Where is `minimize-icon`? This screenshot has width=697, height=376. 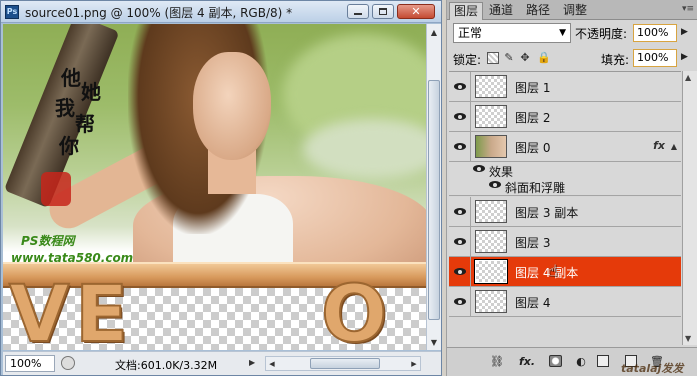 minimize-icon is located at coordinates (358, 14).